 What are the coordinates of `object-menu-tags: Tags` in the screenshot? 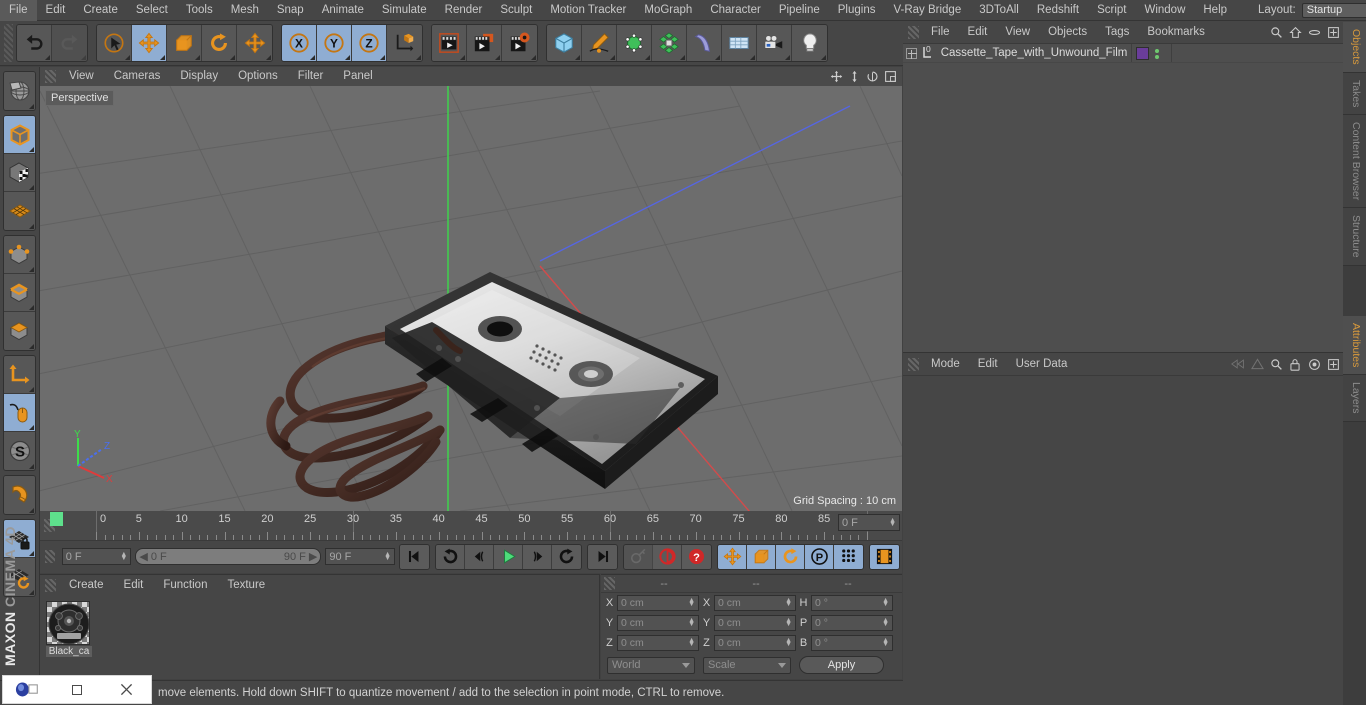 It's located at (1117, 32).